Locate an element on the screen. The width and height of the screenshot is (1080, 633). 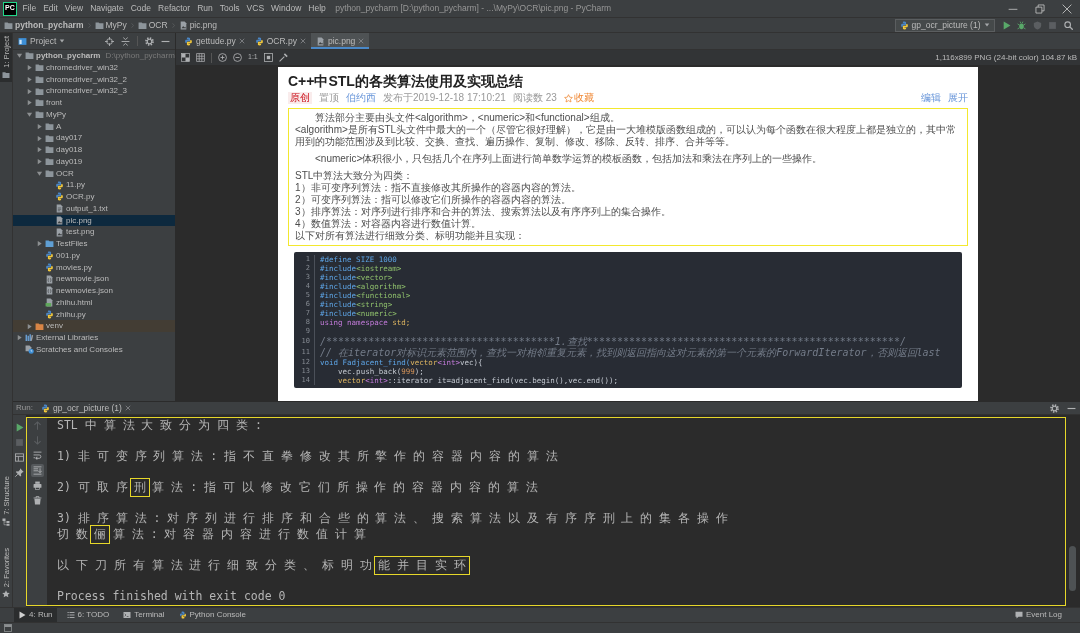
menu-item: Navigate is located at coordinates (107, 8).